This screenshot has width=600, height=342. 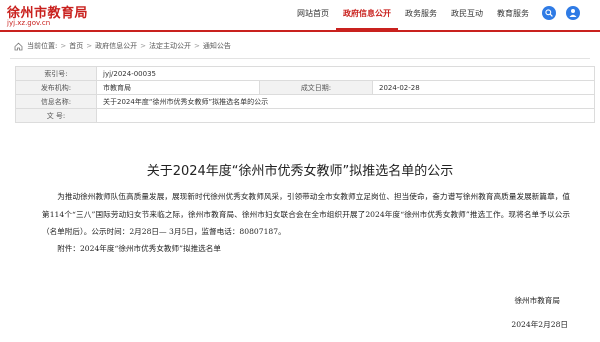 I want to click on breadcrumb: 当前位置: > 首页 > 政府信息公开 > 法定主动公开 > 通知公告, so click(x=122, y=46).